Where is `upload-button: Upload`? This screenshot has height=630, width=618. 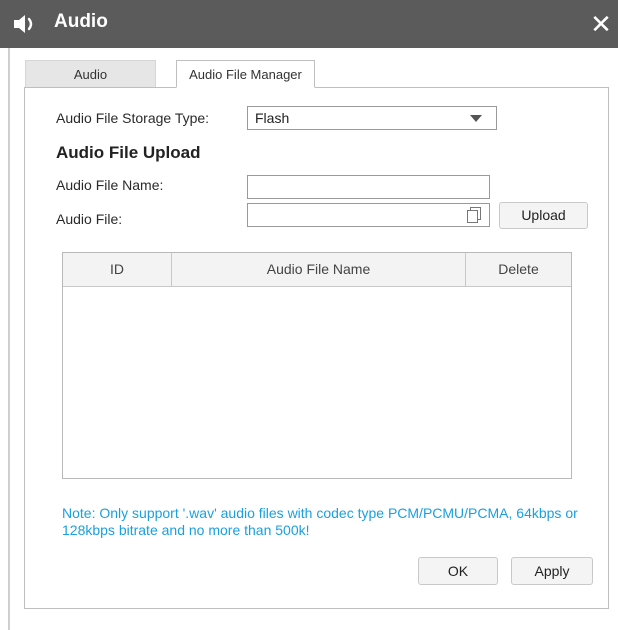 upload-button: Upload is located at coordinates (543, 215).